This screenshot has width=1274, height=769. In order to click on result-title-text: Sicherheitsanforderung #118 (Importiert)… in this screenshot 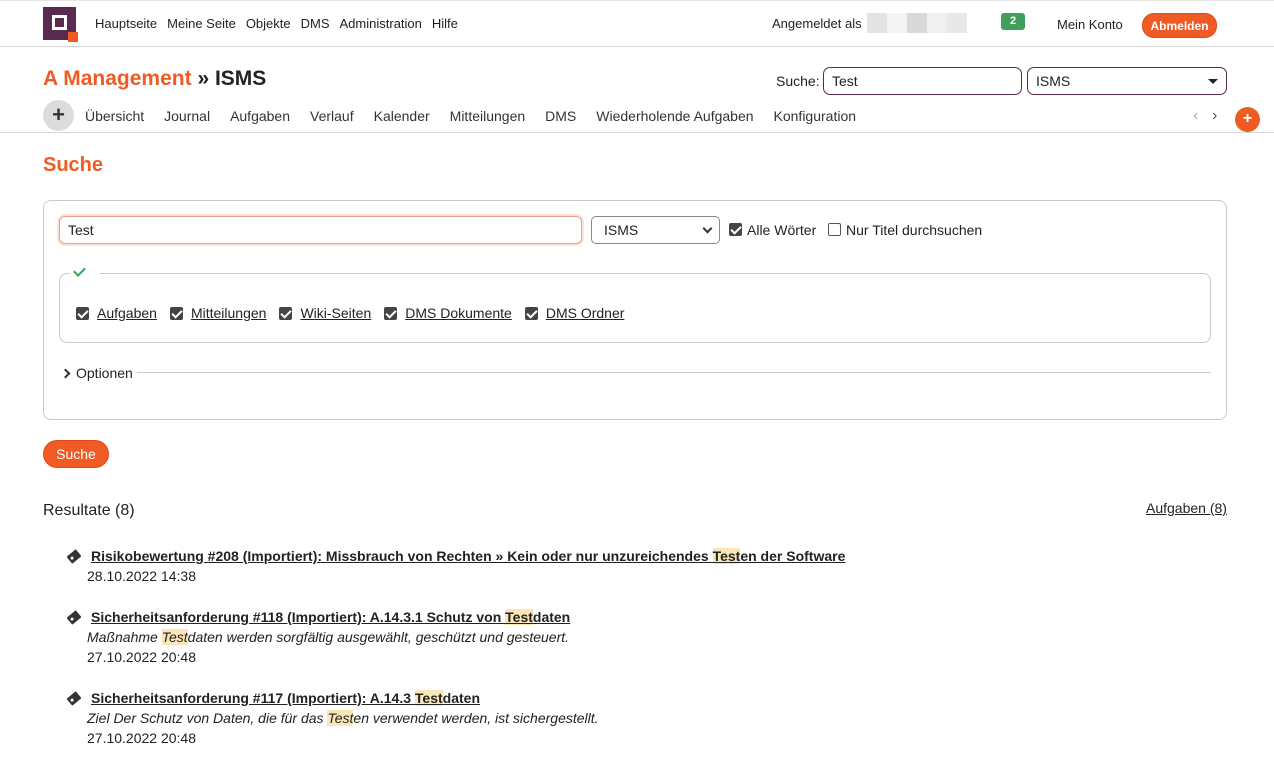, I will do `click(298, 617)`.